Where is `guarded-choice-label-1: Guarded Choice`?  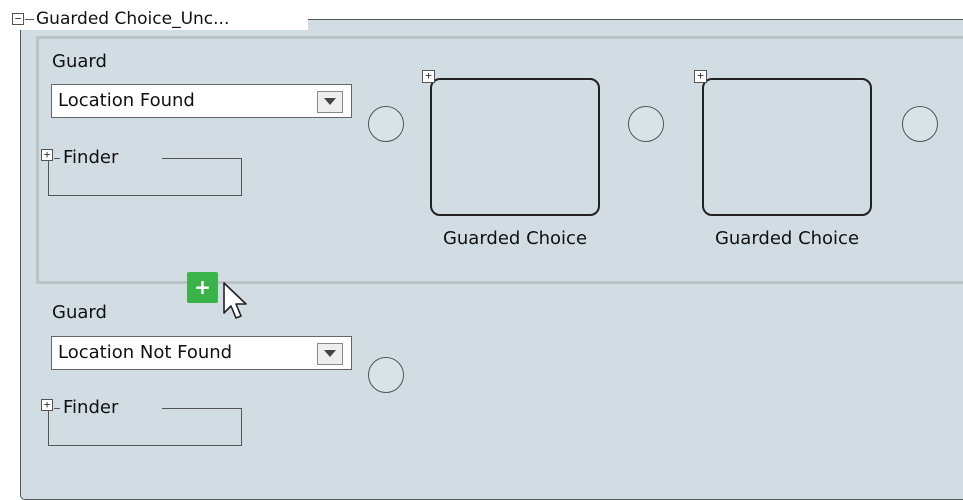 guarded-choice-label-1: Guarded Choice is located at coordinates (515, 238).